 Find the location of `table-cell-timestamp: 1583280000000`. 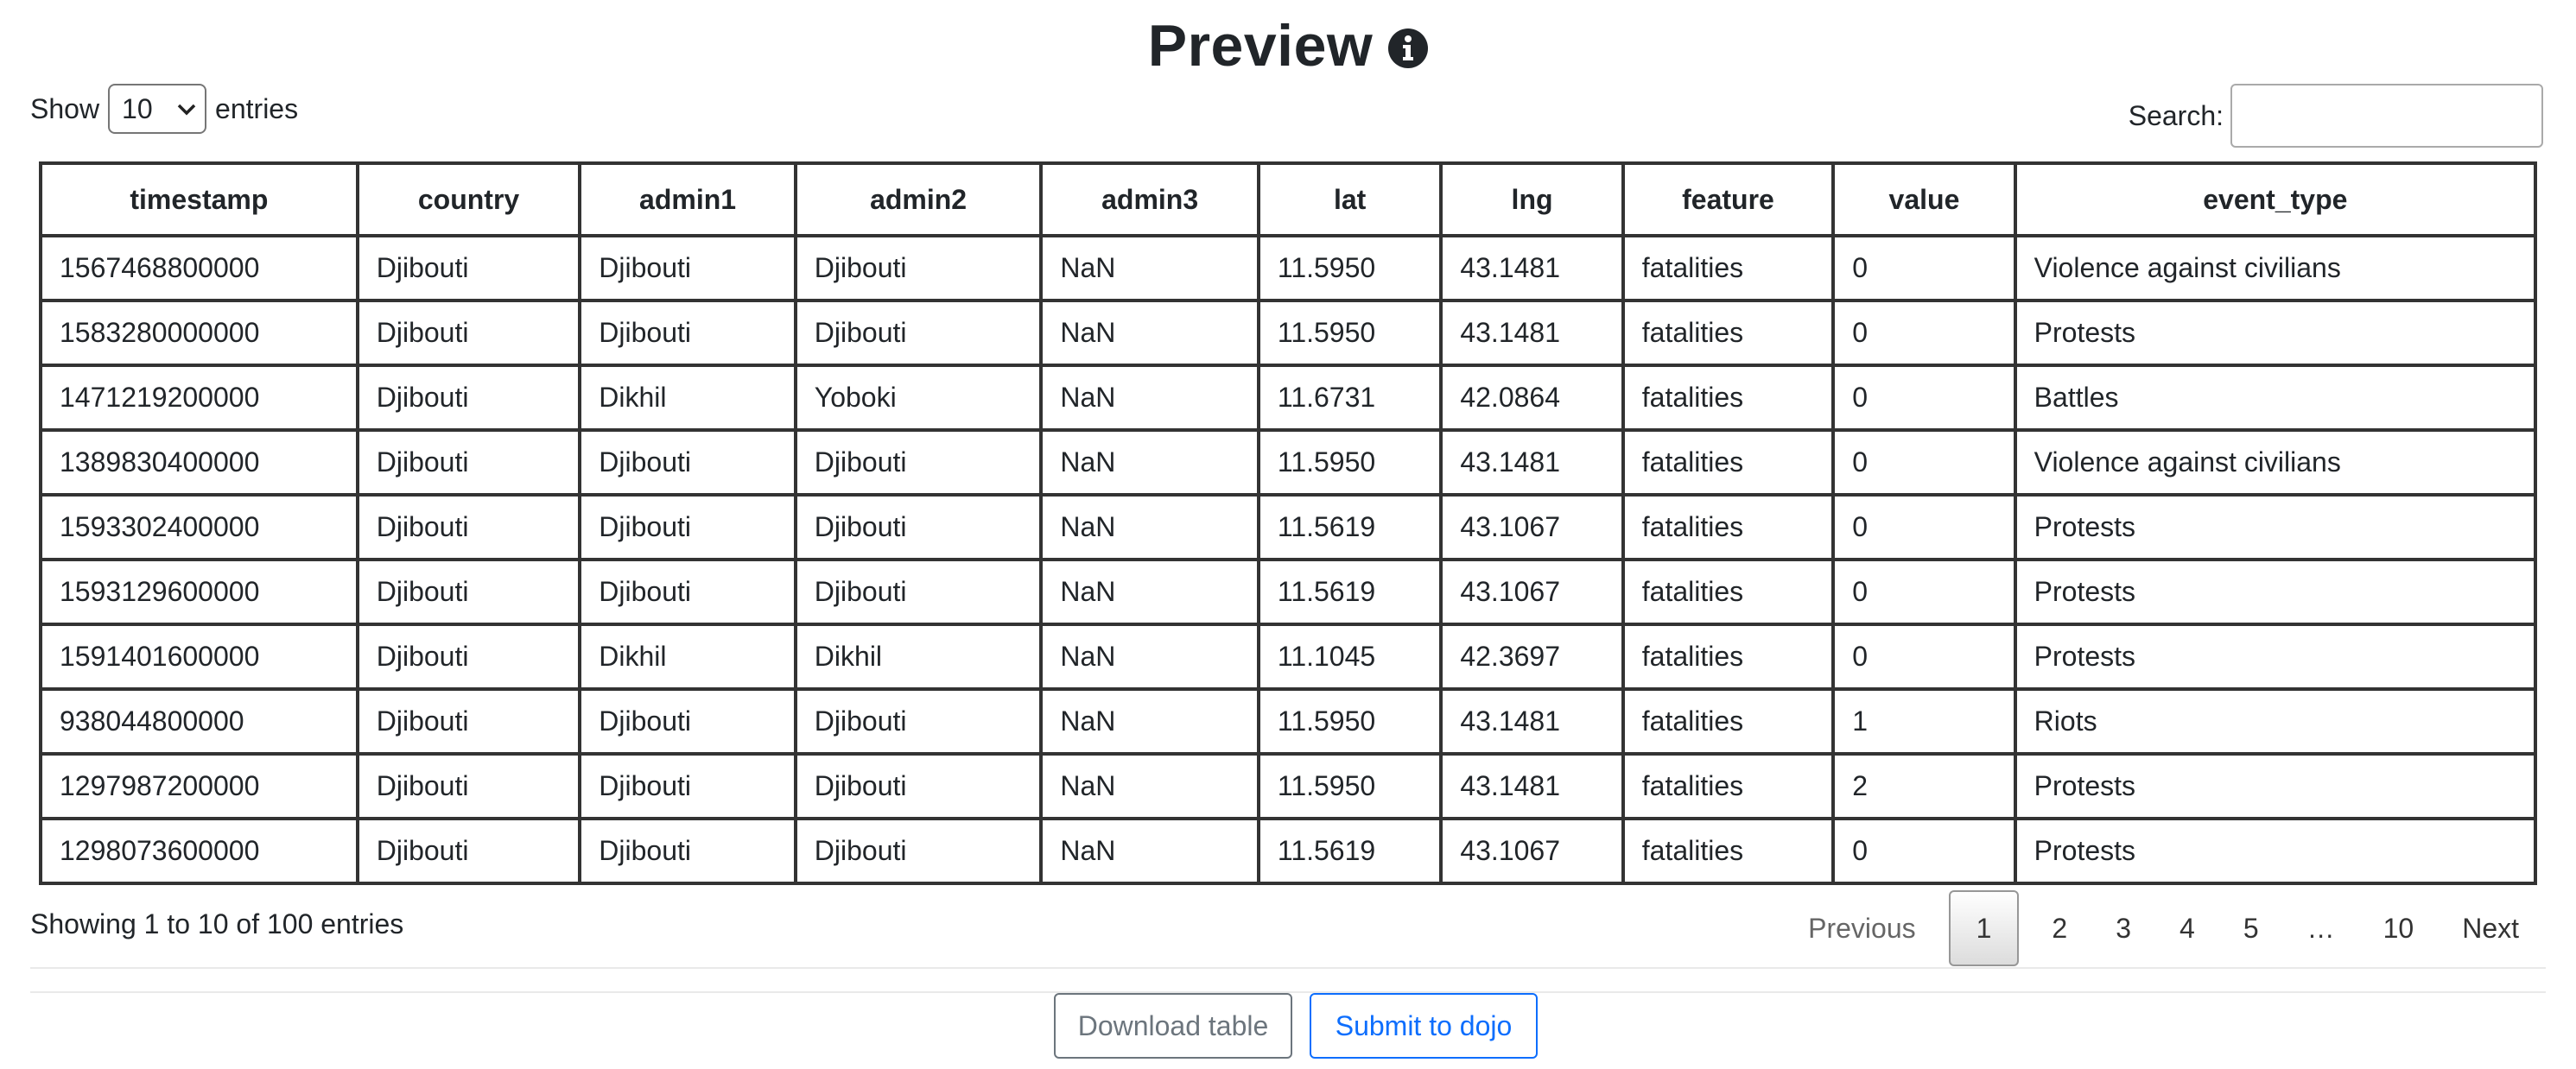

table-cell-timestamp: 1583280000000 is located at coordinates (199, 333).